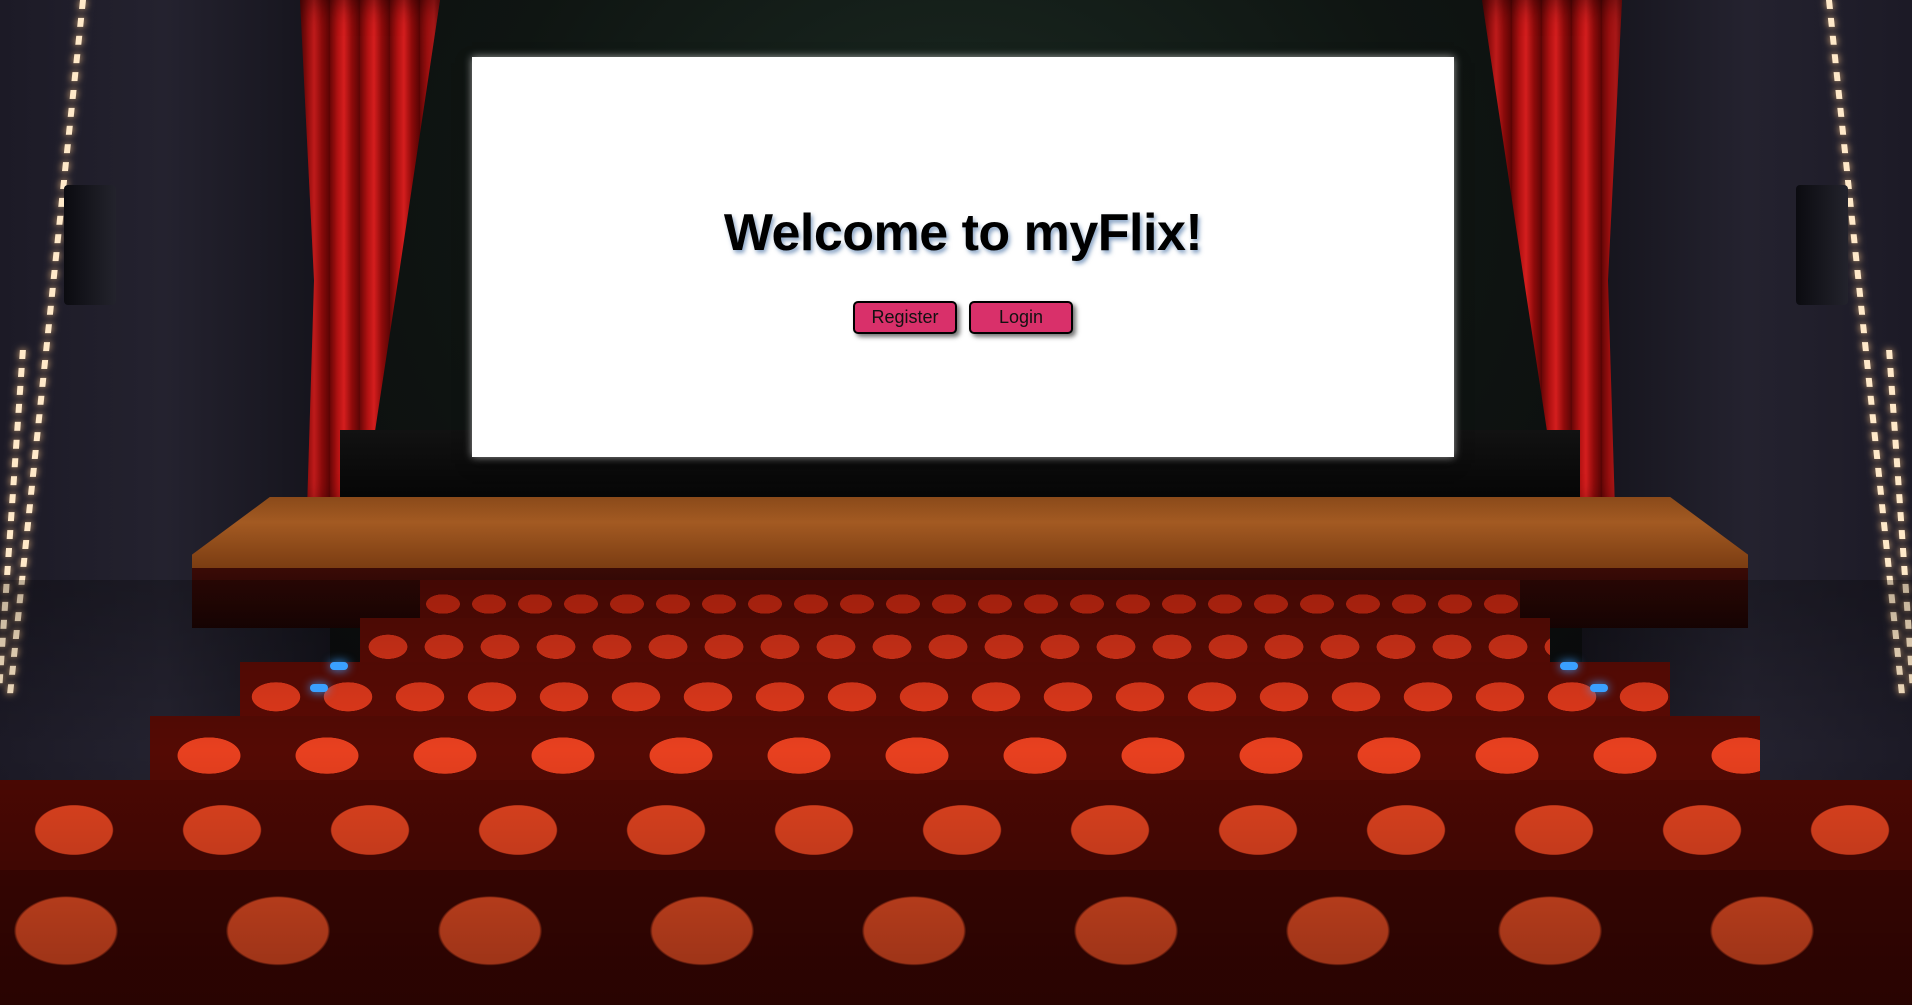  What do you see at coordinates (1021, 317) in the screenshot?
I see `login-button: Login` at bounding box center [1021, 317].